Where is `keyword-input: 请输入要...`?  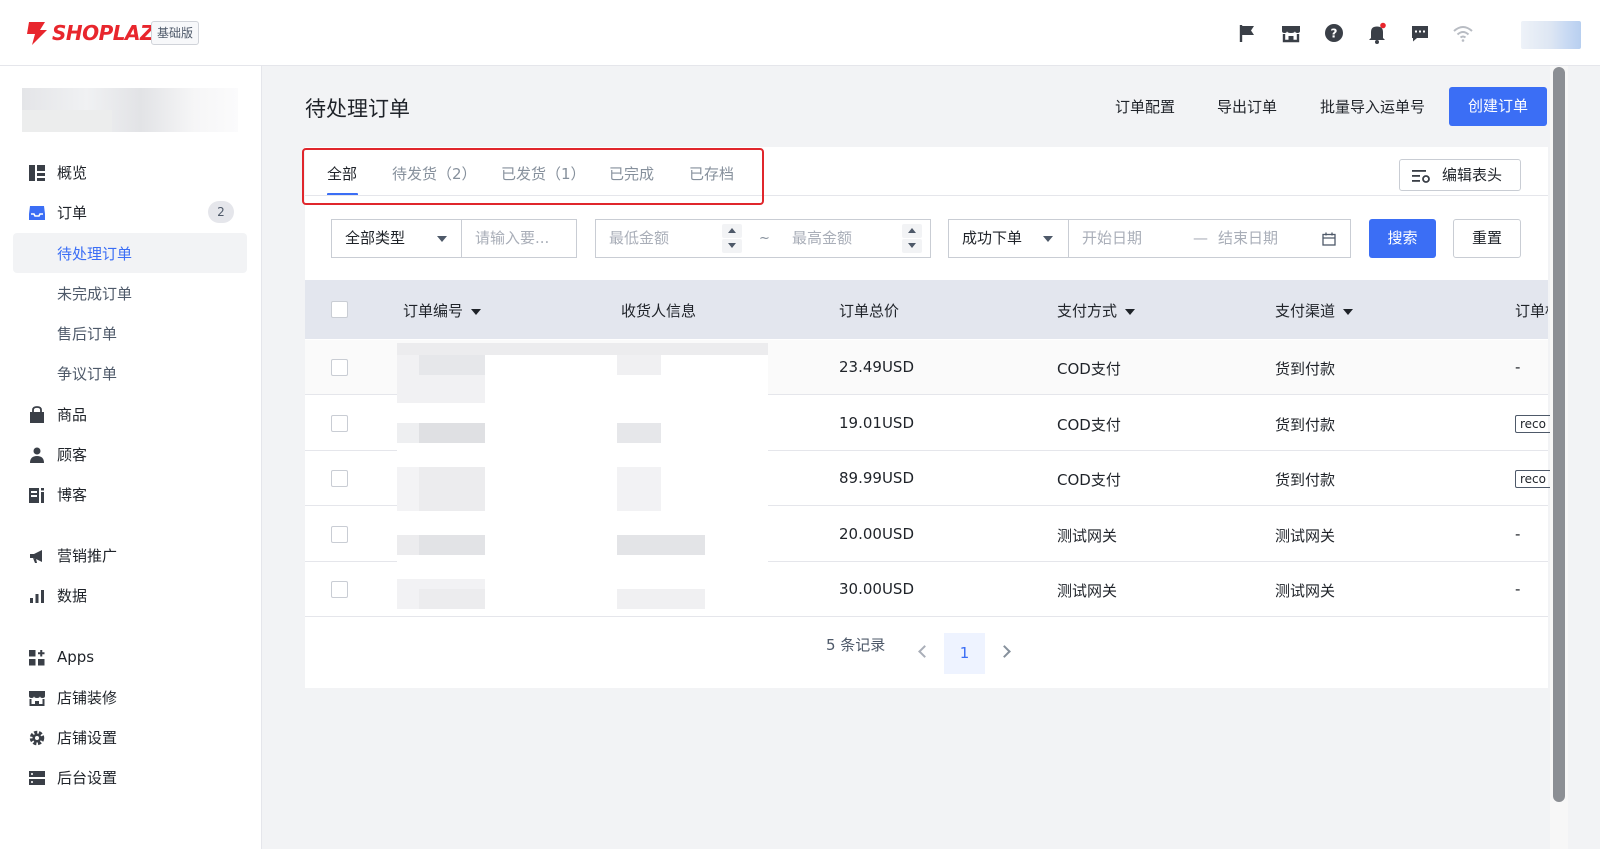
keyword-input: 请输入要... is located at coordinates (519, 238).